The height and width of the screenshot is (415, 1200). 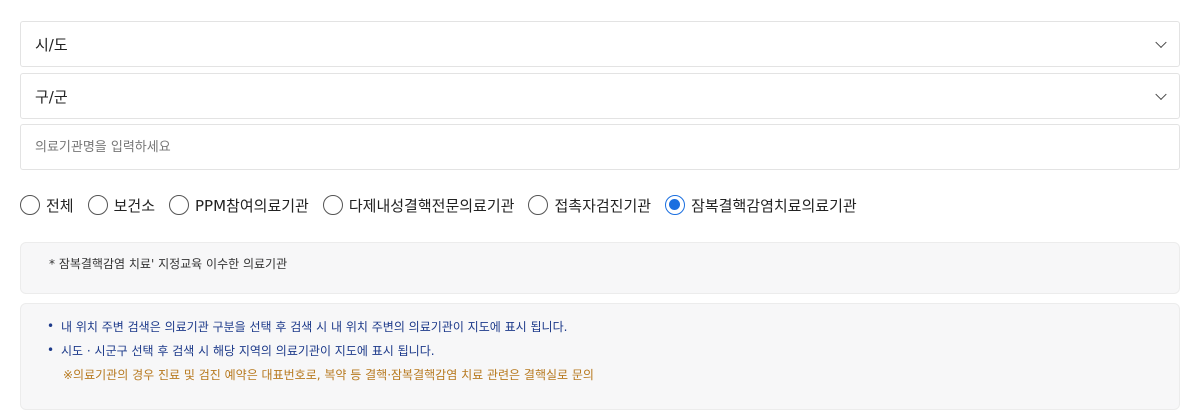 What do you see at coordinates (603, 205) in the screenshot?
I see `radio-label: 접촉자검진기관` at bounding box center [603, 205].